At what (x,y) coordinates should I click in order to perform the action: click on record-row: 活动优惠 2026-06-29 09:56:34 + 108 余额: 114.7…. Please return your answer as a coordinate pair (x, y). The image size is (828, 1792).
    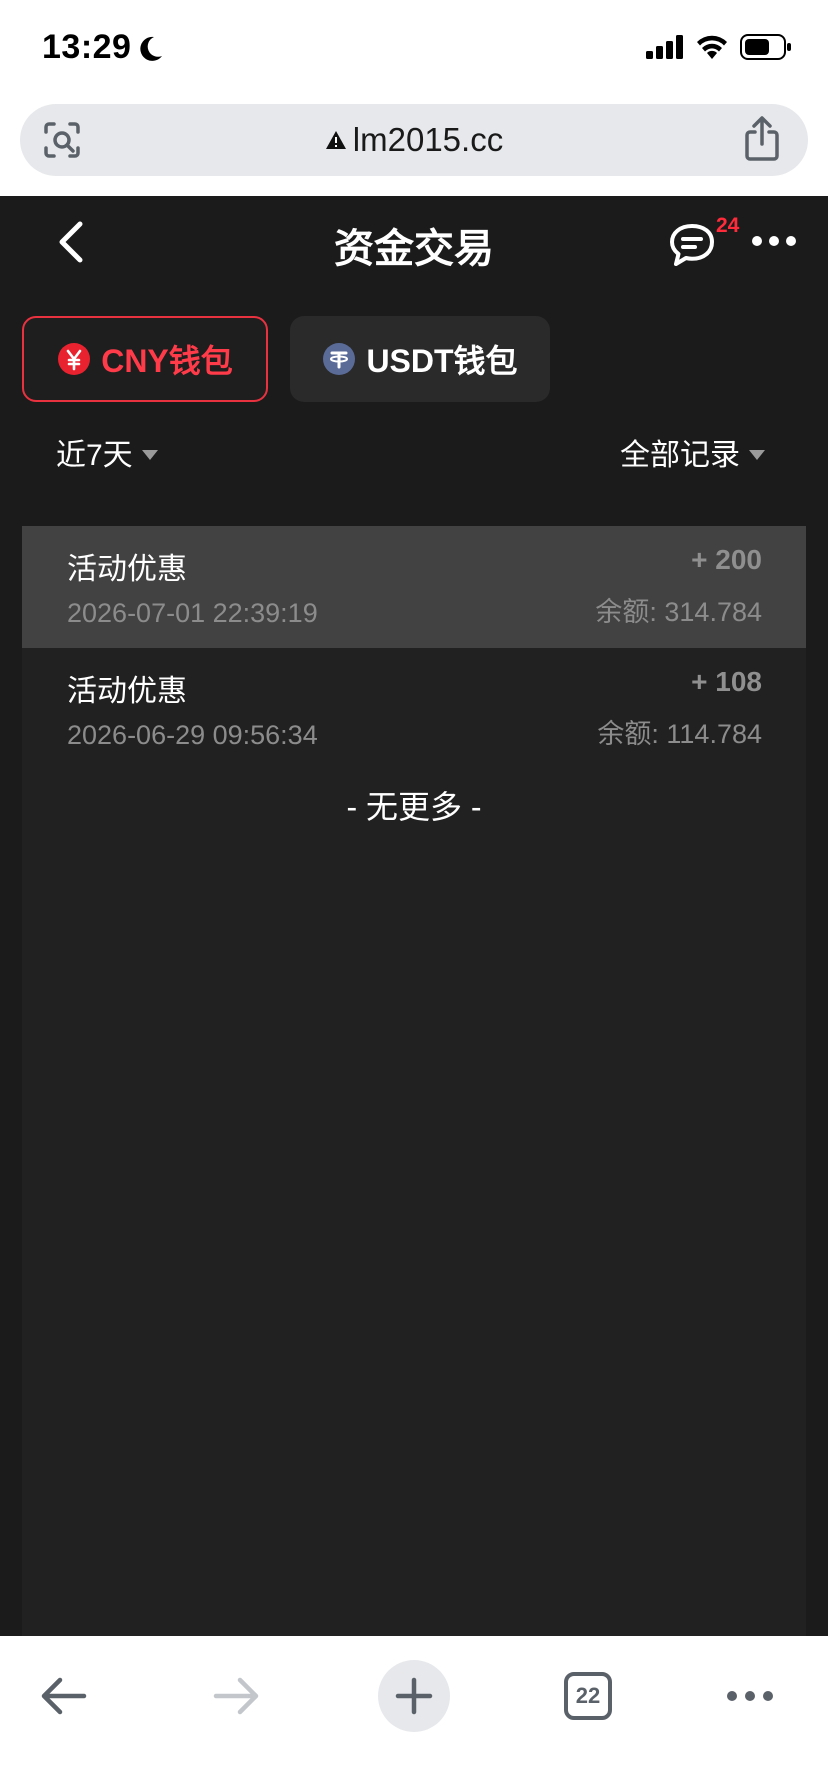
    Looking at the image, I should click on (414, 709).